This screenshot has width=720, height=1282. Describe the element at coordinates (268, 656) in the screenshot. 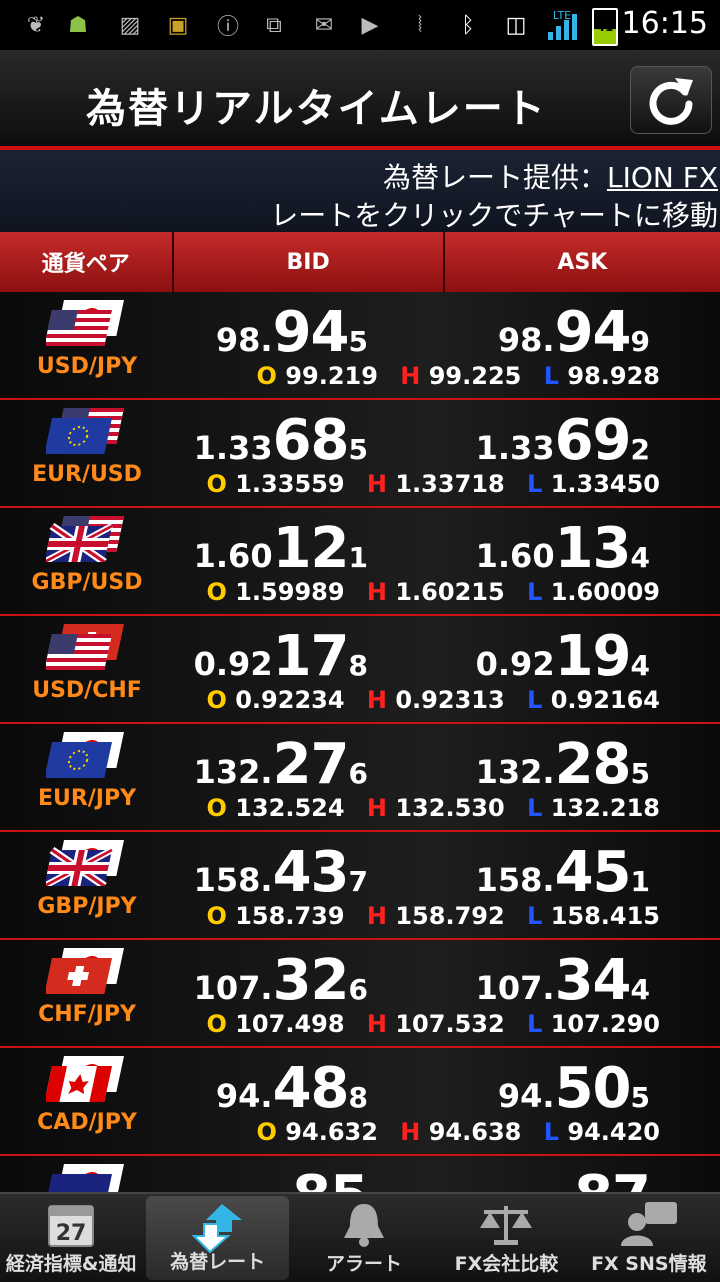

I see `bid-price: 0.92178` at that location.